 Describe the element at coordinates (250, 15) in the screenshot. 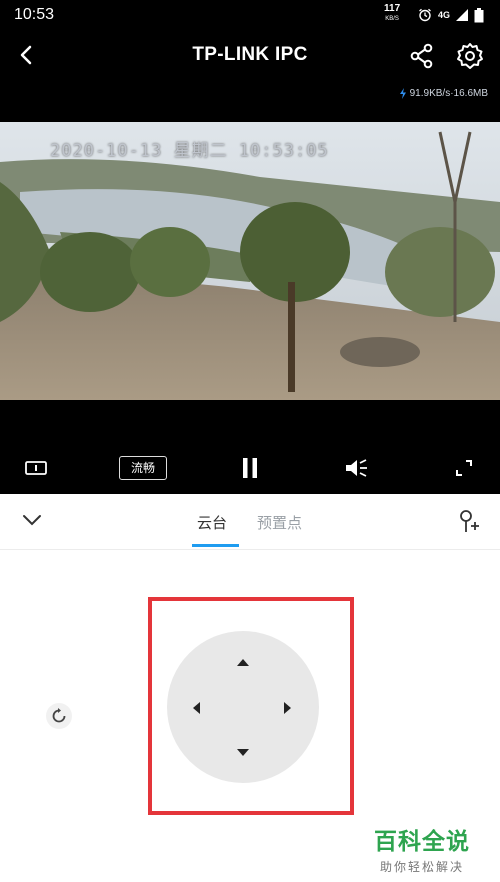

I see `status-bar: 10:53 117 KB/S 4G` at that location.